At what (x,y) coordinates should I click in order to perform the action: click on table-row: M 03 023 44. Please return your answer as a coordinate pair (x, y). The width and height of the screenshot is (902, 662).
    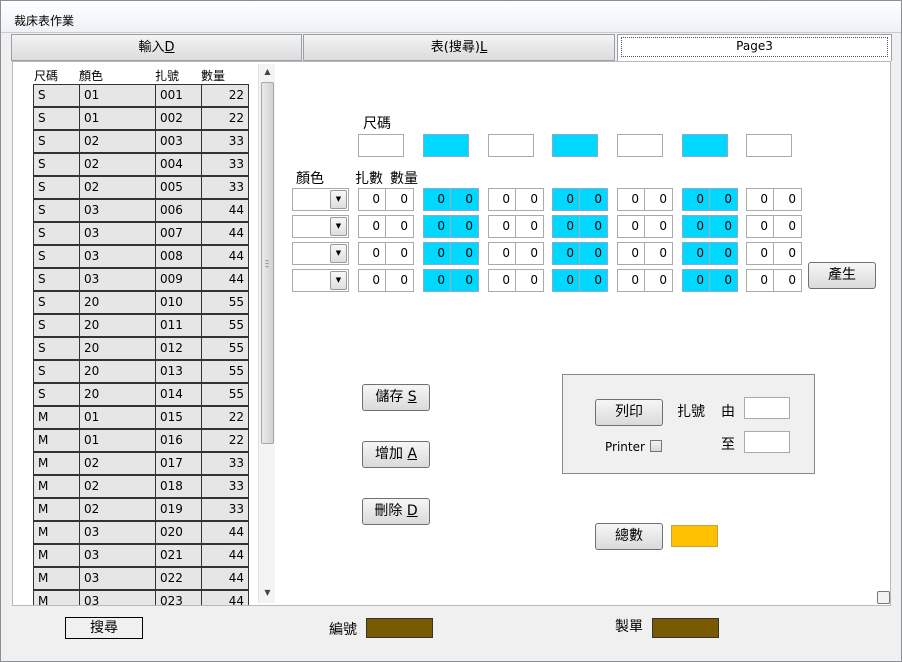
    Looking at the image, I should click on (146, 597).